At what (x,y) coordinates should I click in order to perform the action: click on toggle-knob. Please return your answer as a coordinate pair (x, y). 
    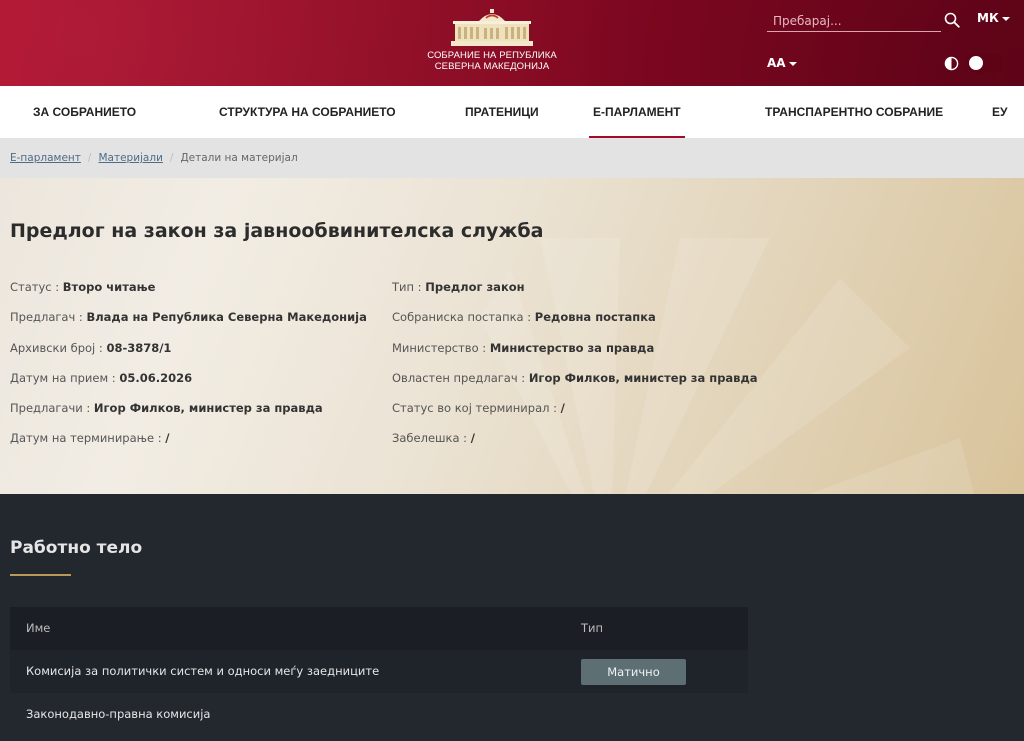
    Looking at the image, I should click on (976, 63).